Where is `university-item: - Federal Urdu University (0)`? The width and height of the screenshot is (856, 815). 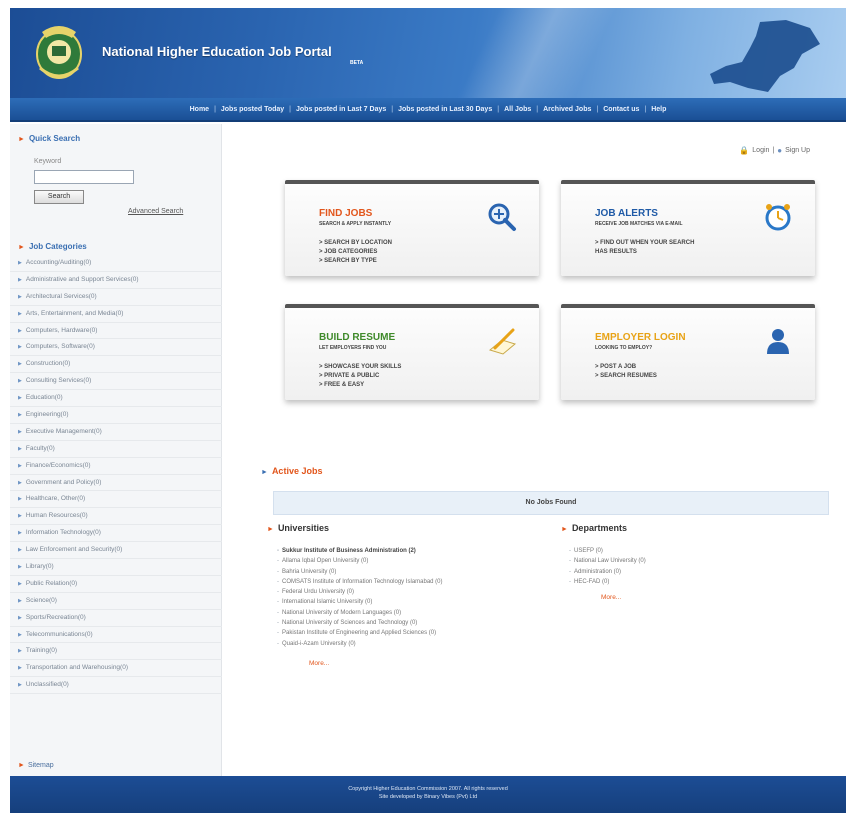 university-item: - Federal Urdu University (0) is located at coordinates (360, 592).